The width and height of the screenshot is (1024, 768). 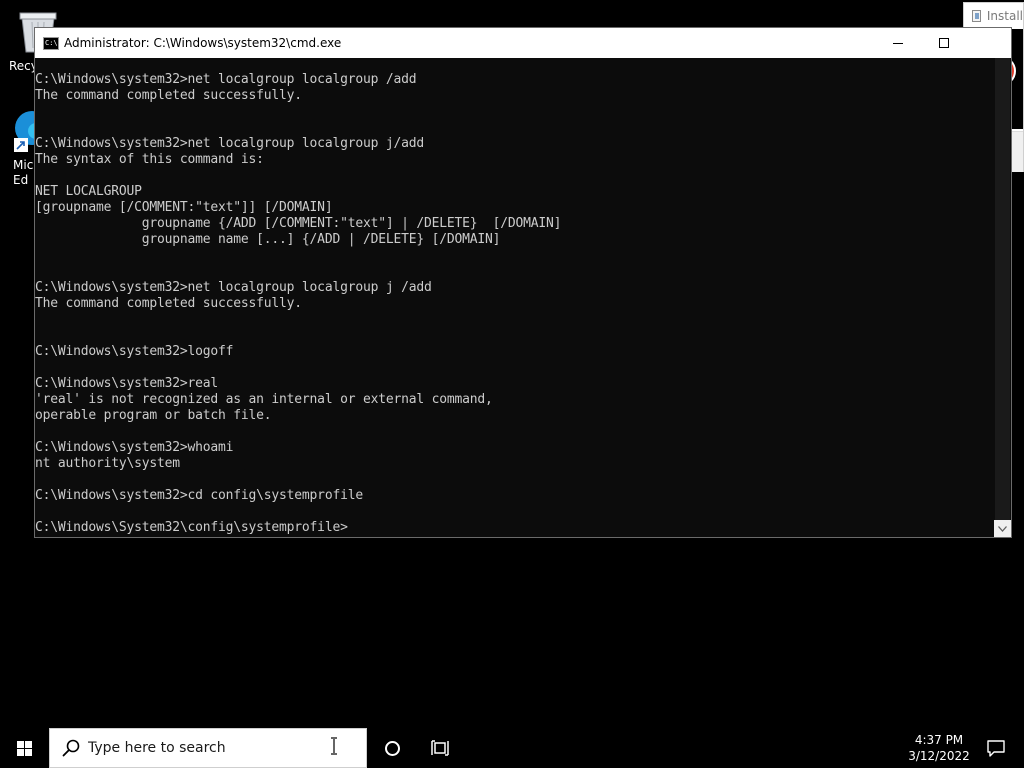 I want to click on vertical-scrollbar, so click(x=1002, y=297).